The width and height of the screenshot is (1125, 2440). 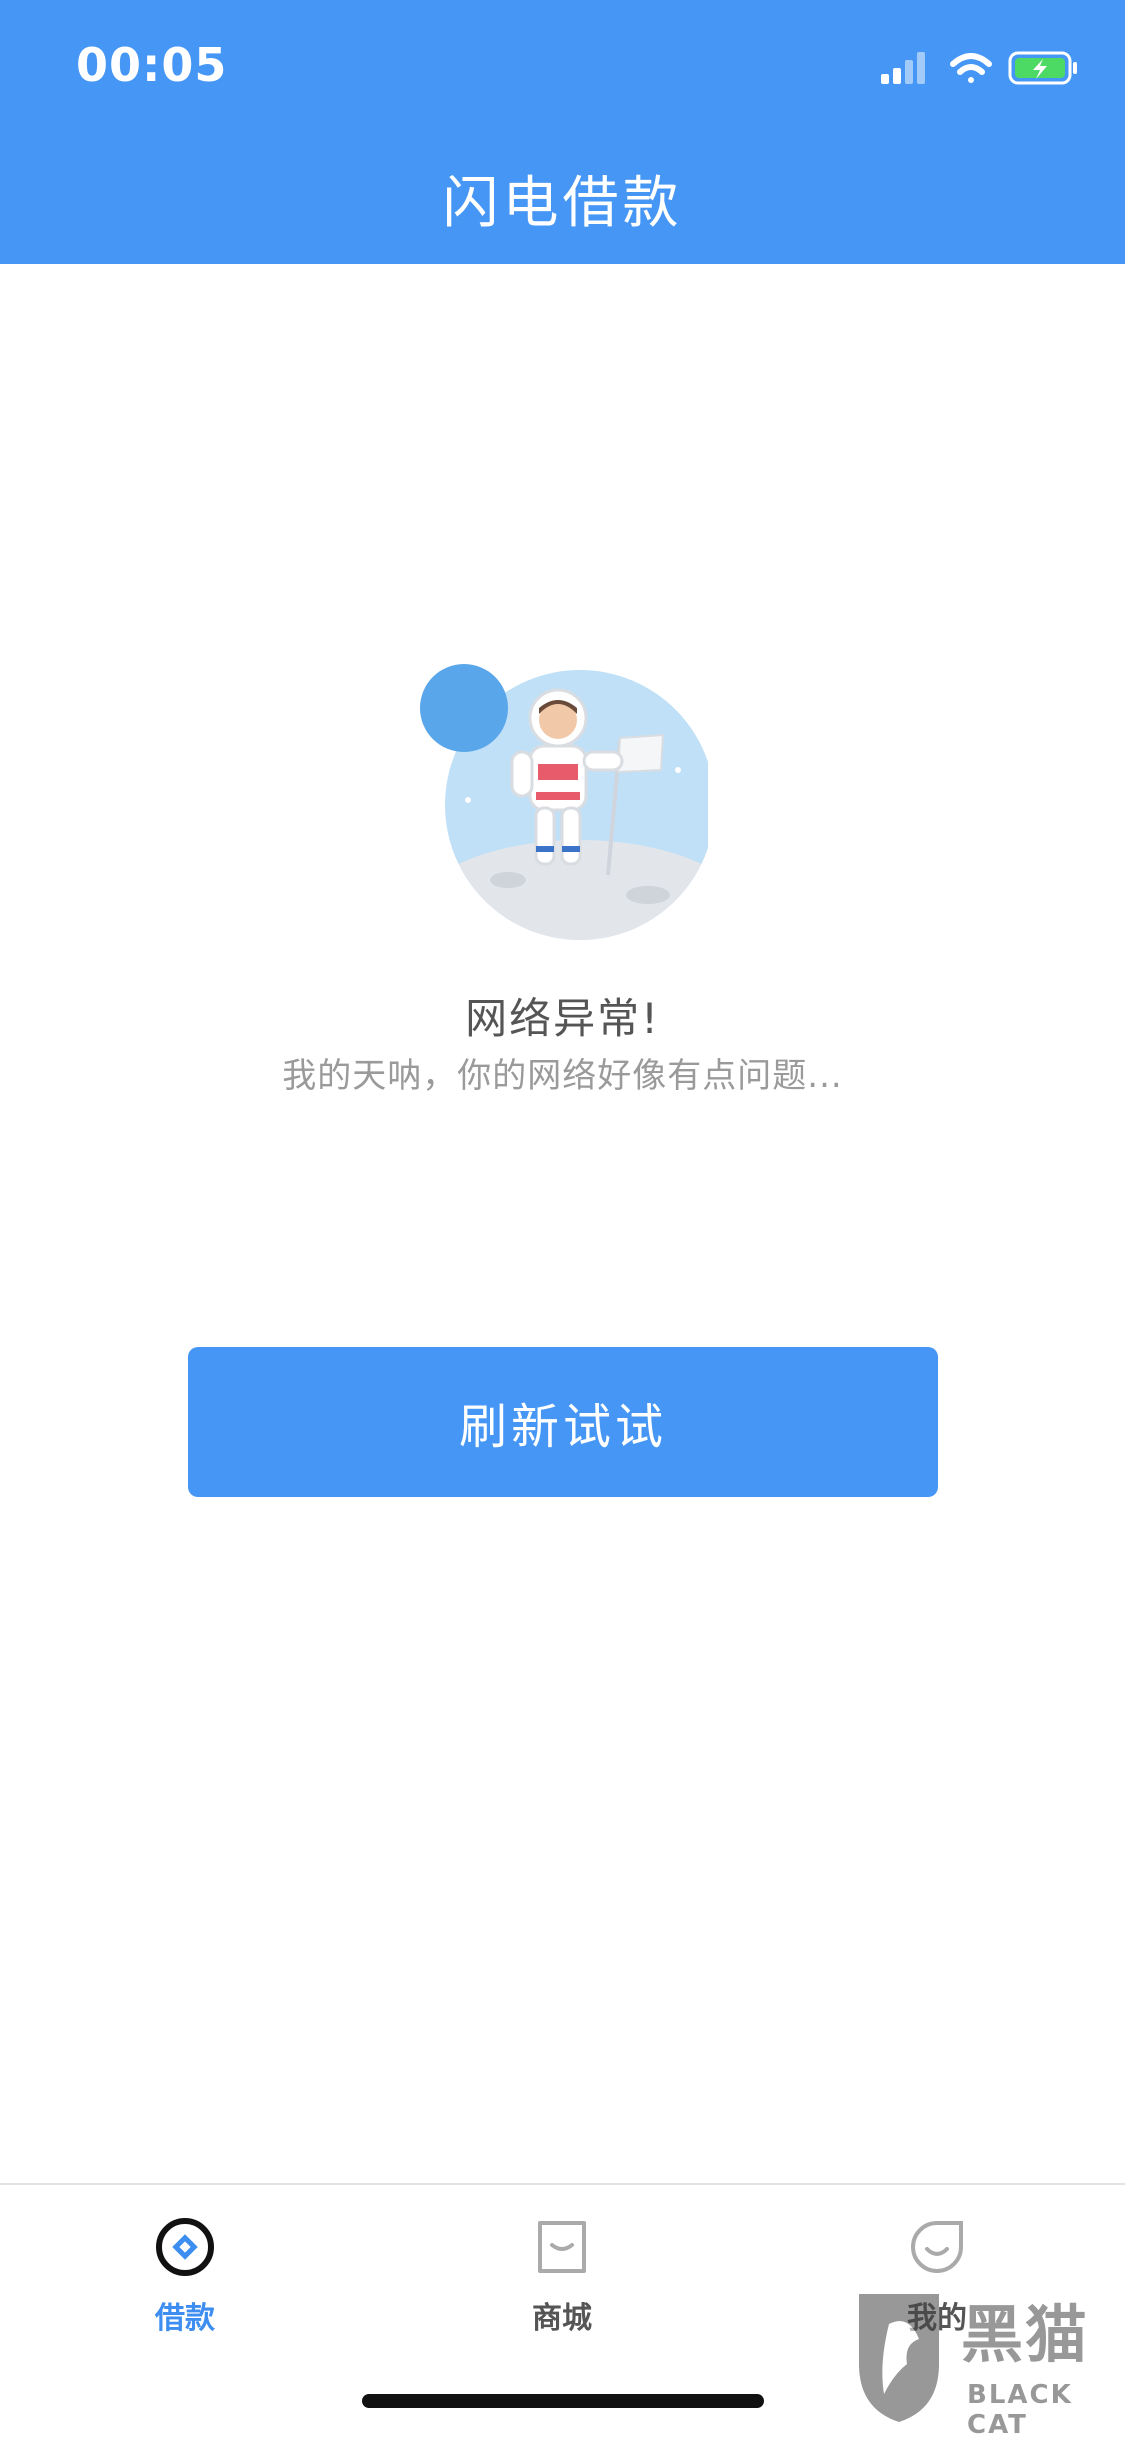 What do you see at coordinates (563, 2401) in the screenshot?
I see `home-indicator` at bounding box center [563, 2401].